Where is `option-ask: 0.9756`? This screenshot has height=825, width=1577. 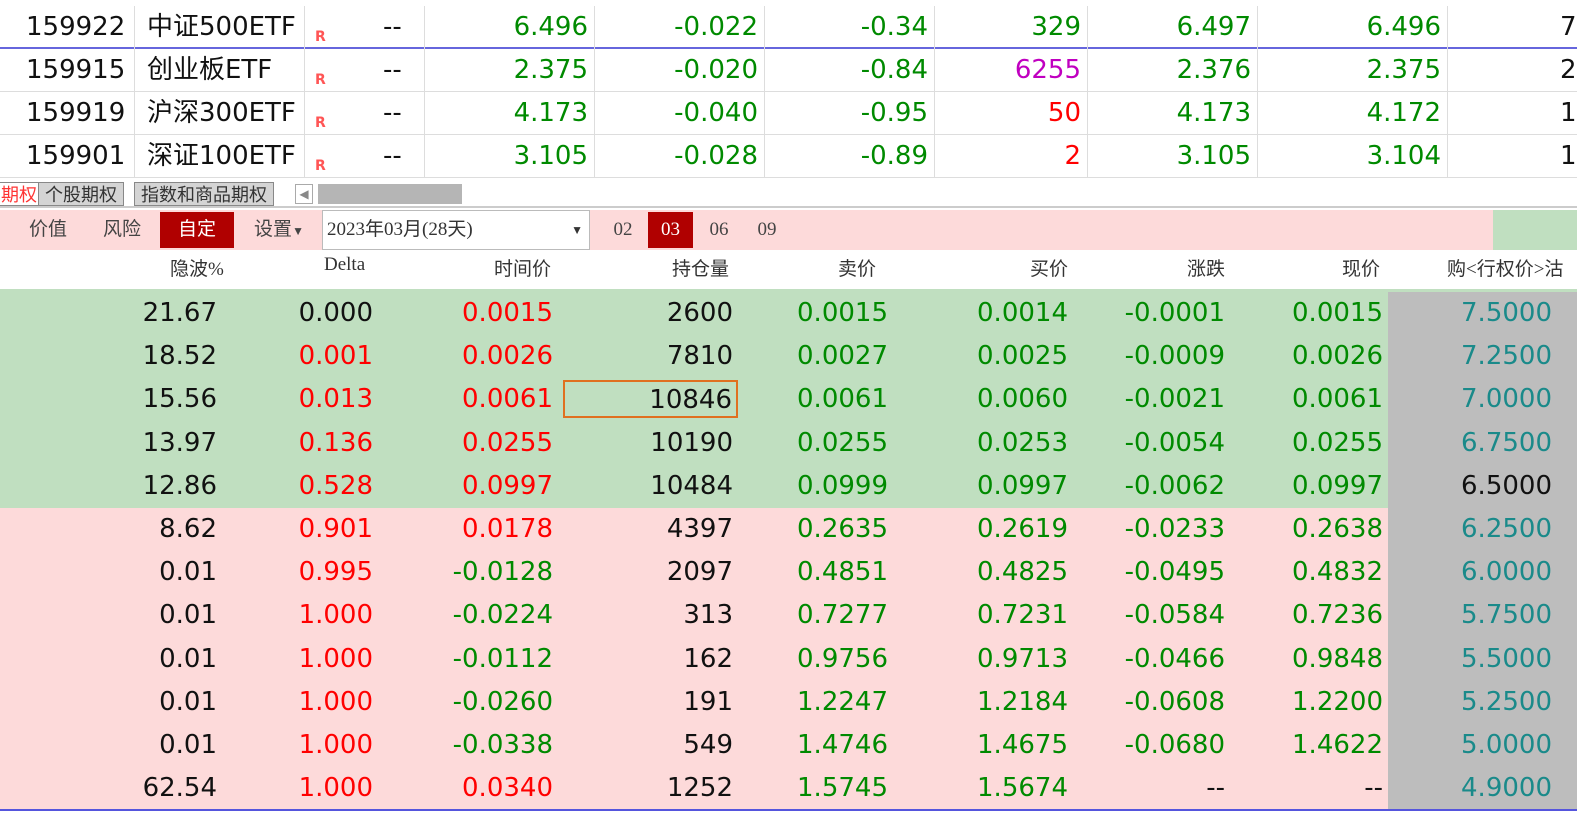
option-ask: 0.9756 is located at coordinates (842, 658).